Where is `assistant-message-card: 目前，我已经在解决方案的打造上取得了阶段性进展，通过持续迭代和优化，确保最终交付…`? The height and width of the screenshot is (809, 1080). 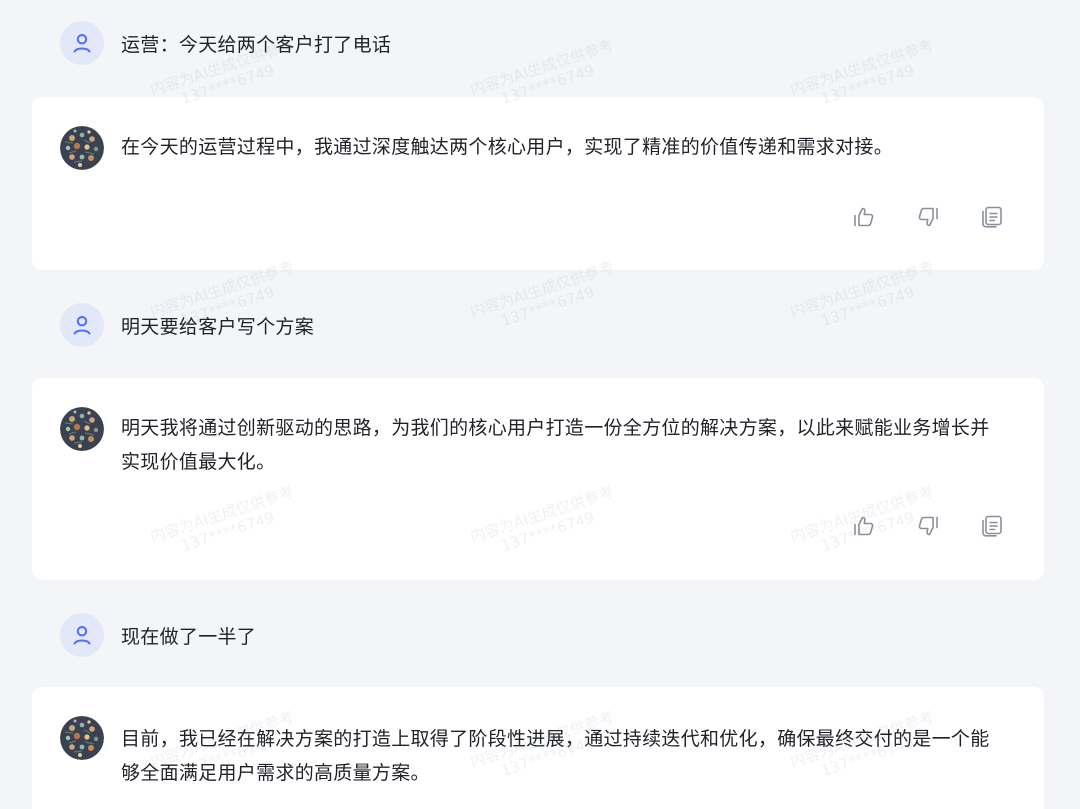
assistant-message-card: 目前，我已经在解决方案的打造上取得了阶段性进展，通过持续迭代和优化，确保最终交付… is located at coordinates (538, 748).